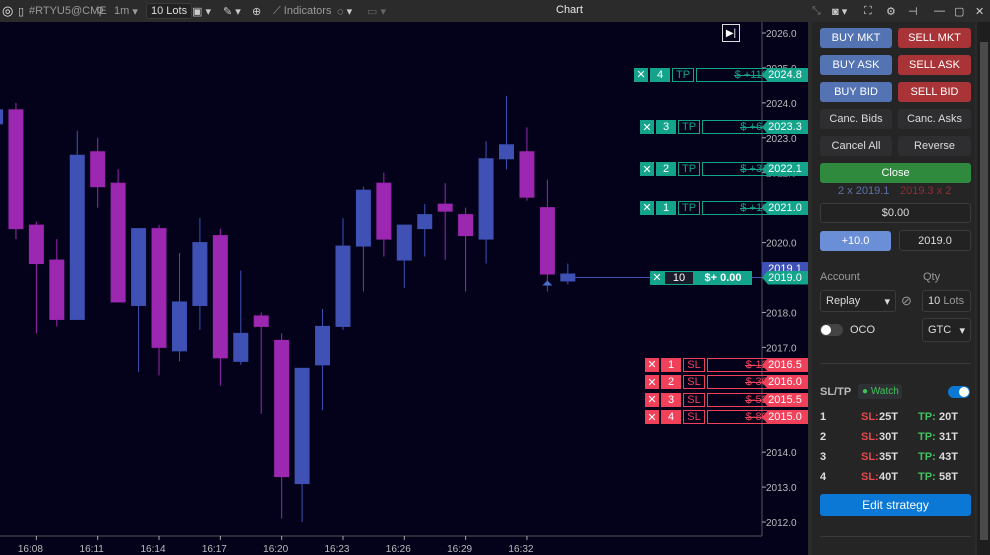 The image size is (990, 555). I want to click on price-tick-label: 2024.0, so click(781, 104).